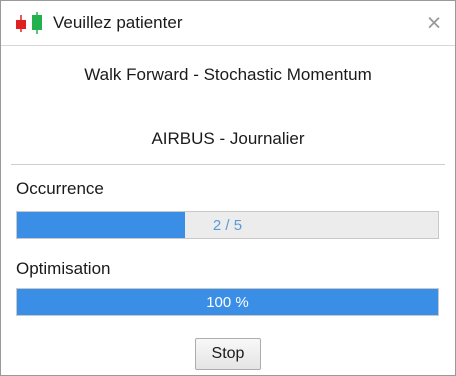  Describe the element at coordinates (29, 23) in the screenshot. I see `candlestick-chart-icon` at that location.